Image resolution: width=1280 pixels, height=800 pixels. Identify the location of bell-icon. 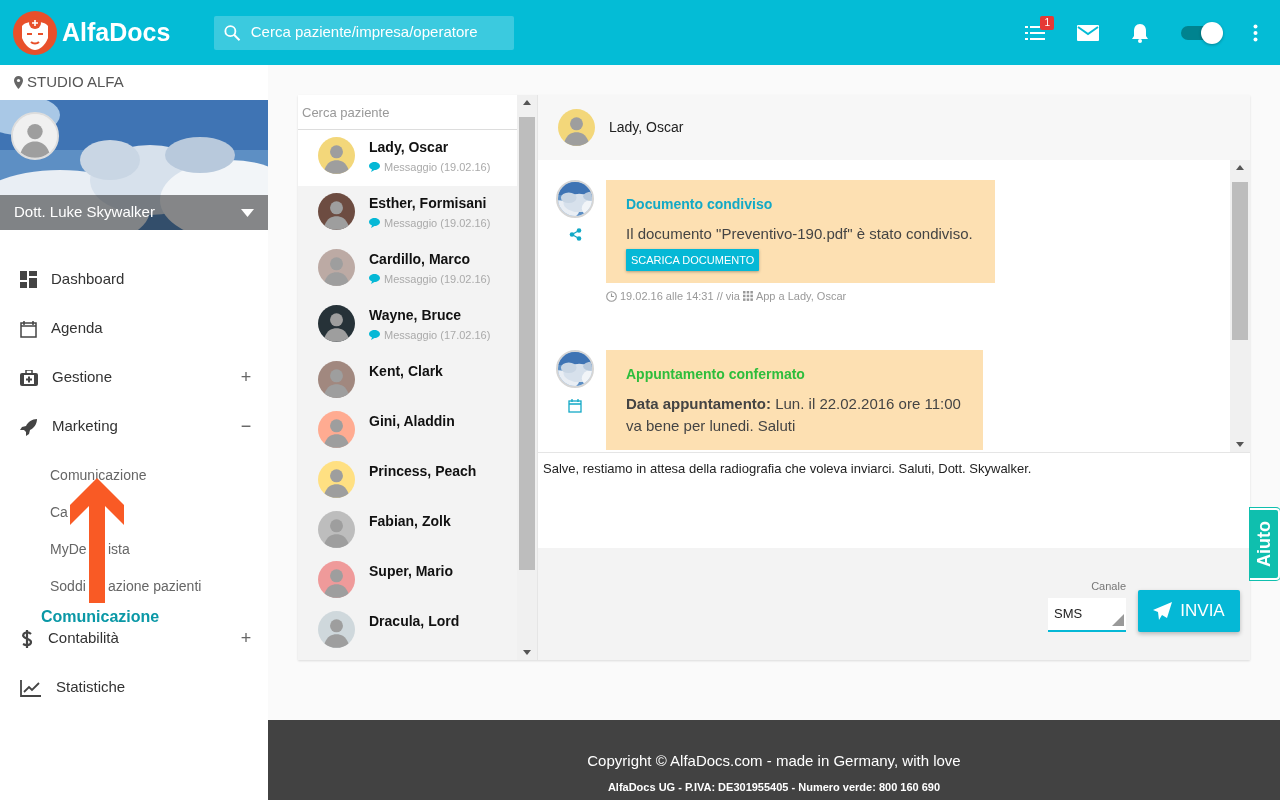
(1140, 32).